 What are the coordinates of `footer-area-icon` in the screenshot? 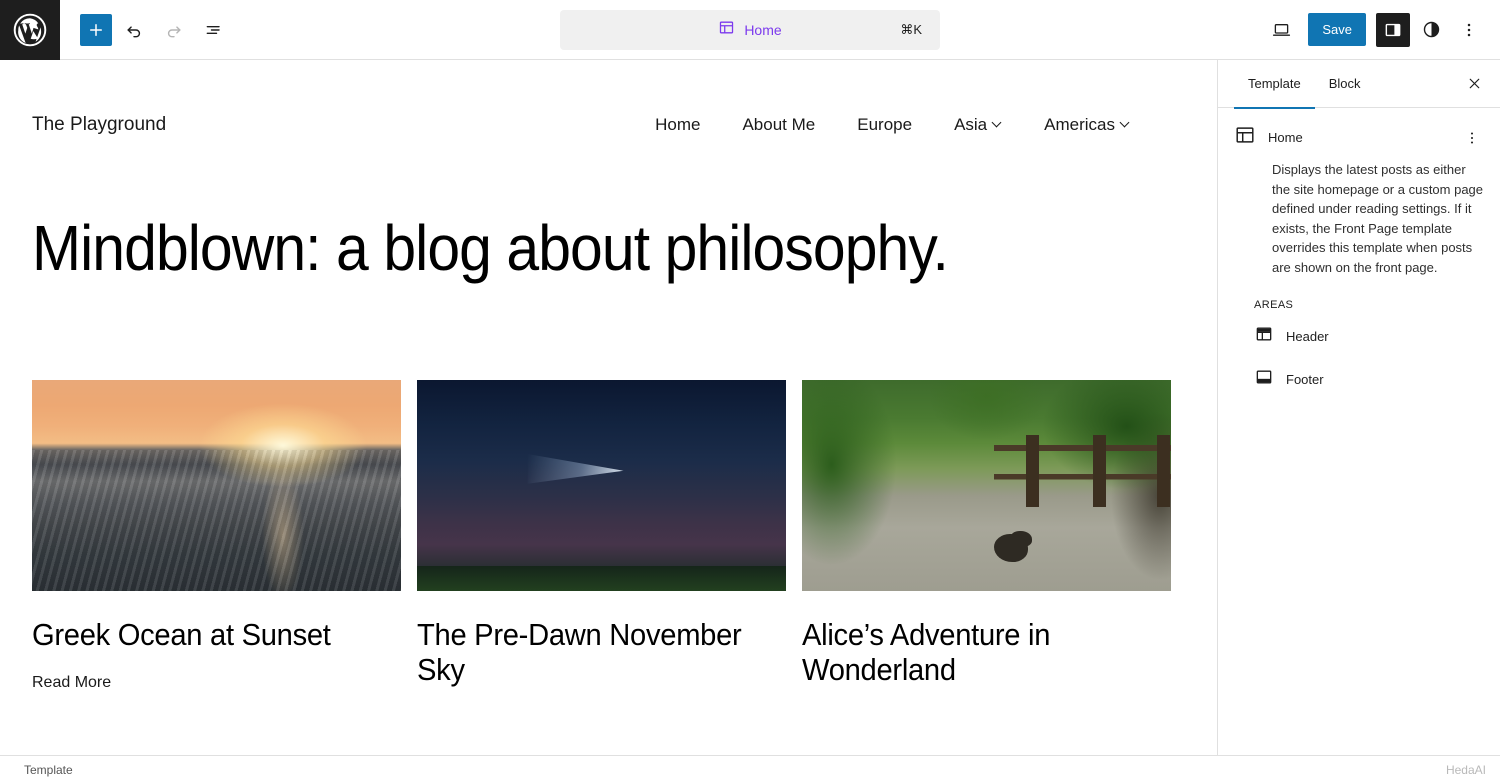 It's located at (1264, 379).